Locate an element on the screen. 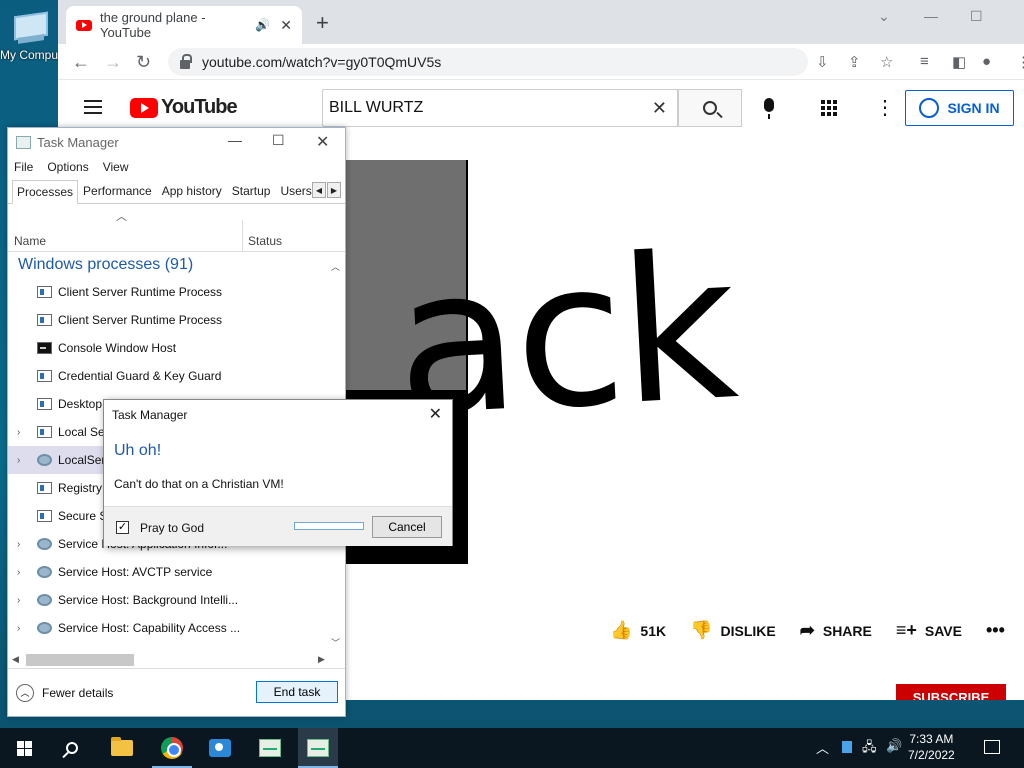  pray-checkbox-label: Pray to God is located at coordinates (172, 528).